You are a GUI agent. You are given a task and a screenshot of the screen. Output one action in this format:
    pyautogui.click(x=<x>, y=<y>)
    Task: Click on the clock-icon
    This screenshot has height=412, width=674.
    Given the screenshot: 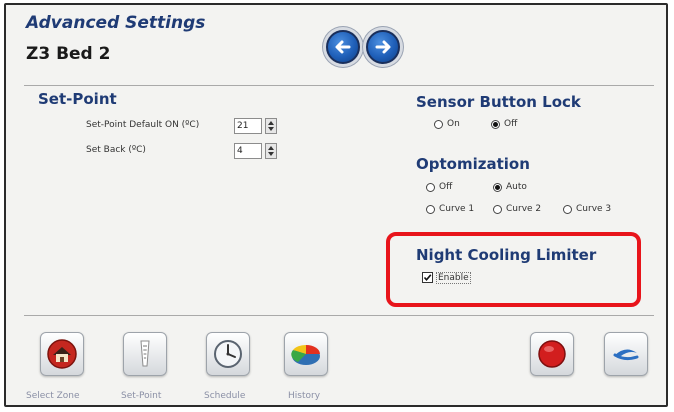 What is the action you would take?
    pyautogui.click(x=228, y=354)
    